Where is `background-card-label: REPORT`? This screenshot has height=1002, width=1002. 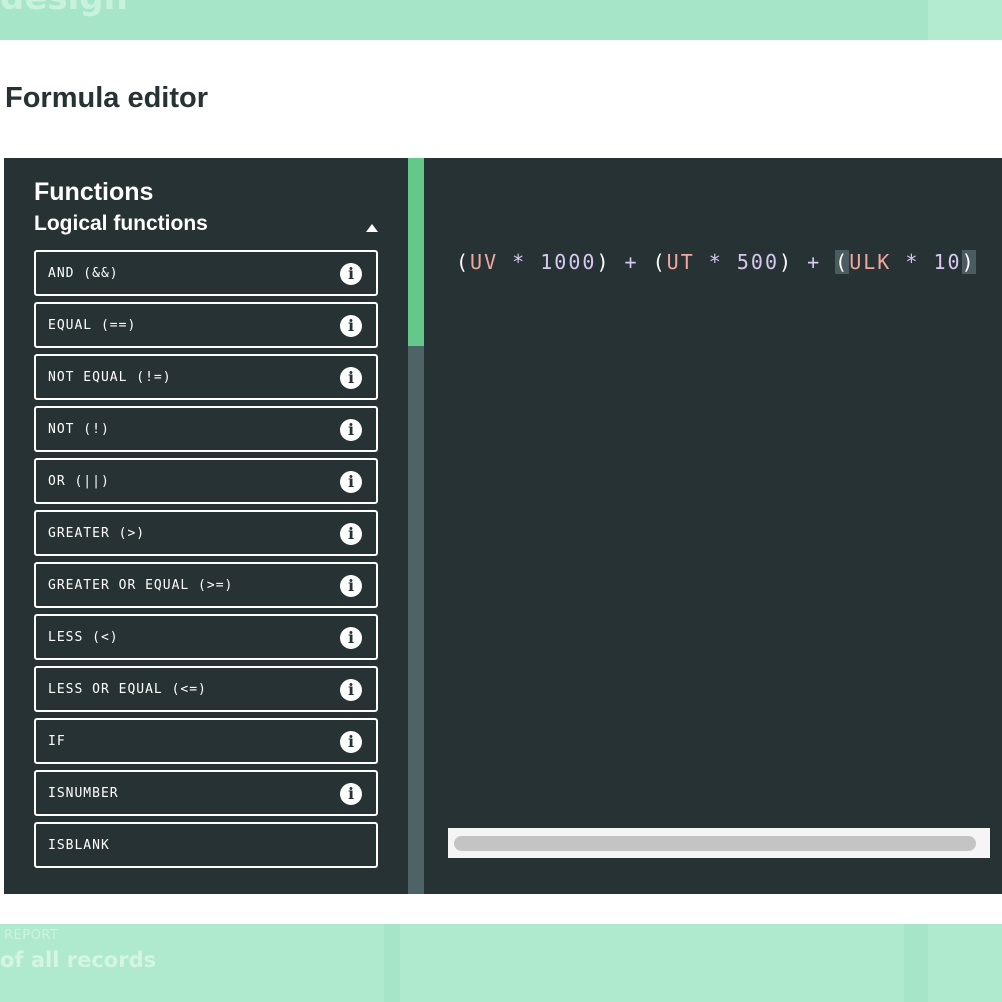 background-card-label: REPORT is located at coordinates (31, 935).